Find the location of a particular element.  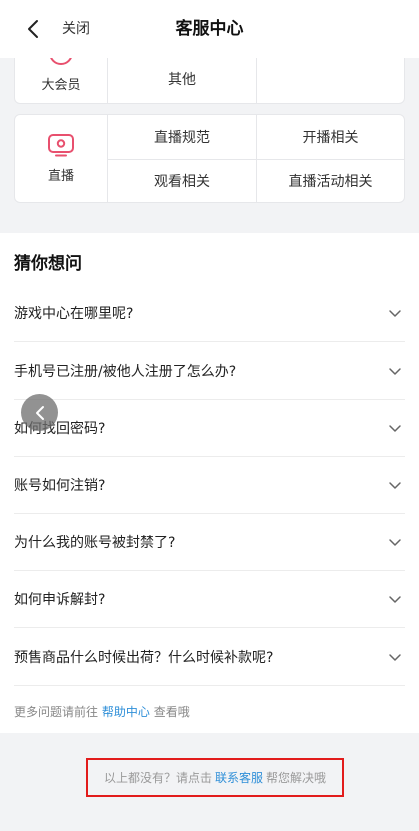

category-grid: 直播规范 开播相关 观看相关 直播活动相关 is located at coordinates (256, 158).